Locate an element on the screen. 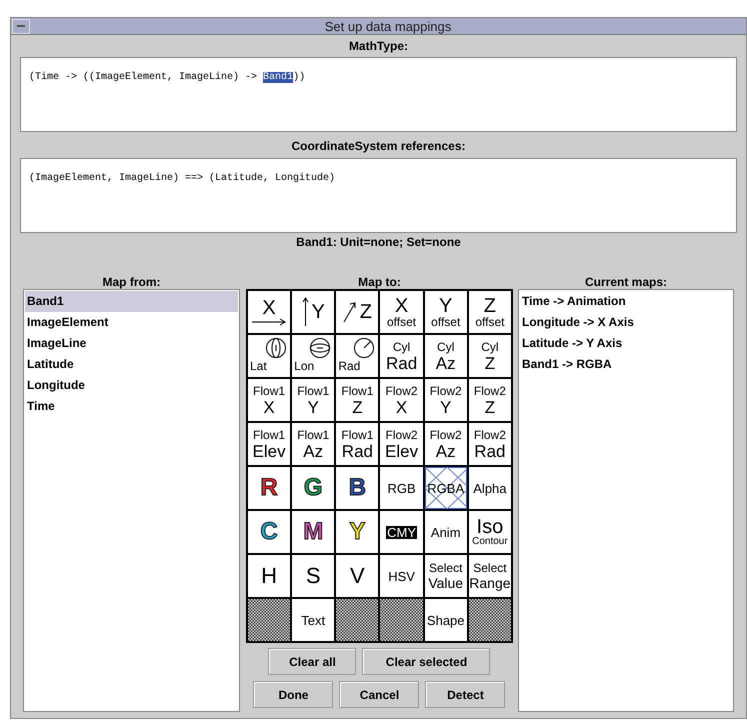 This screenshot has height=722, width=747. math-type-label: MathType: is located at coordinates (379, 46).